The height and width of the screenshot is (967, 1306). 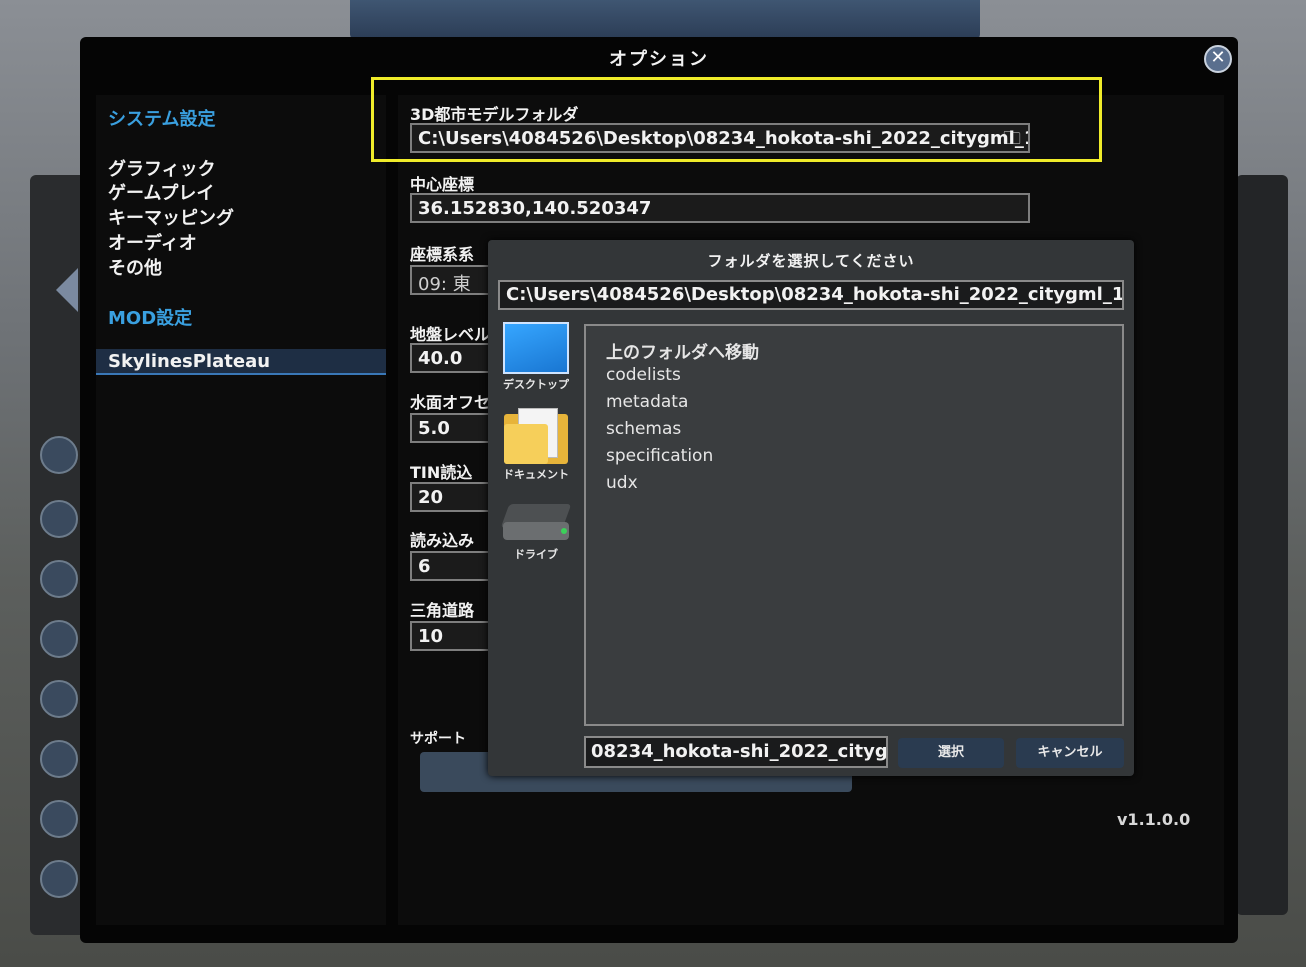 I want to click on sidebar-item-graphics: グラフィック, so click(x=162, y=168).